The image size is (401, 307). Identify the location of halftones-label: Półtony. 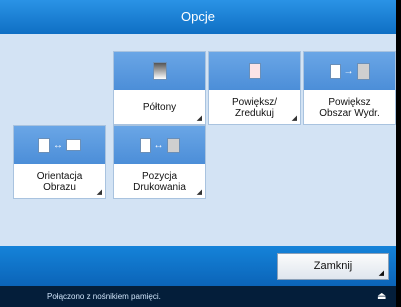
(159, 107).